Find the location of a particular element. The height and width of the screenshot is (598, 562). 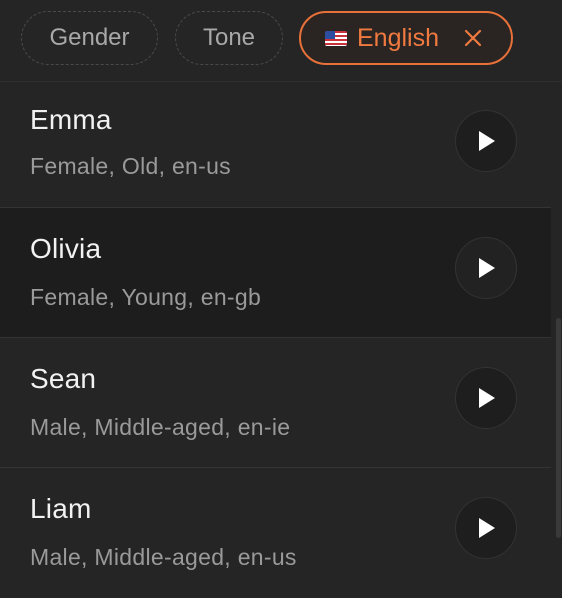

language-filter-chip: English is located at coordinates (406, 38).